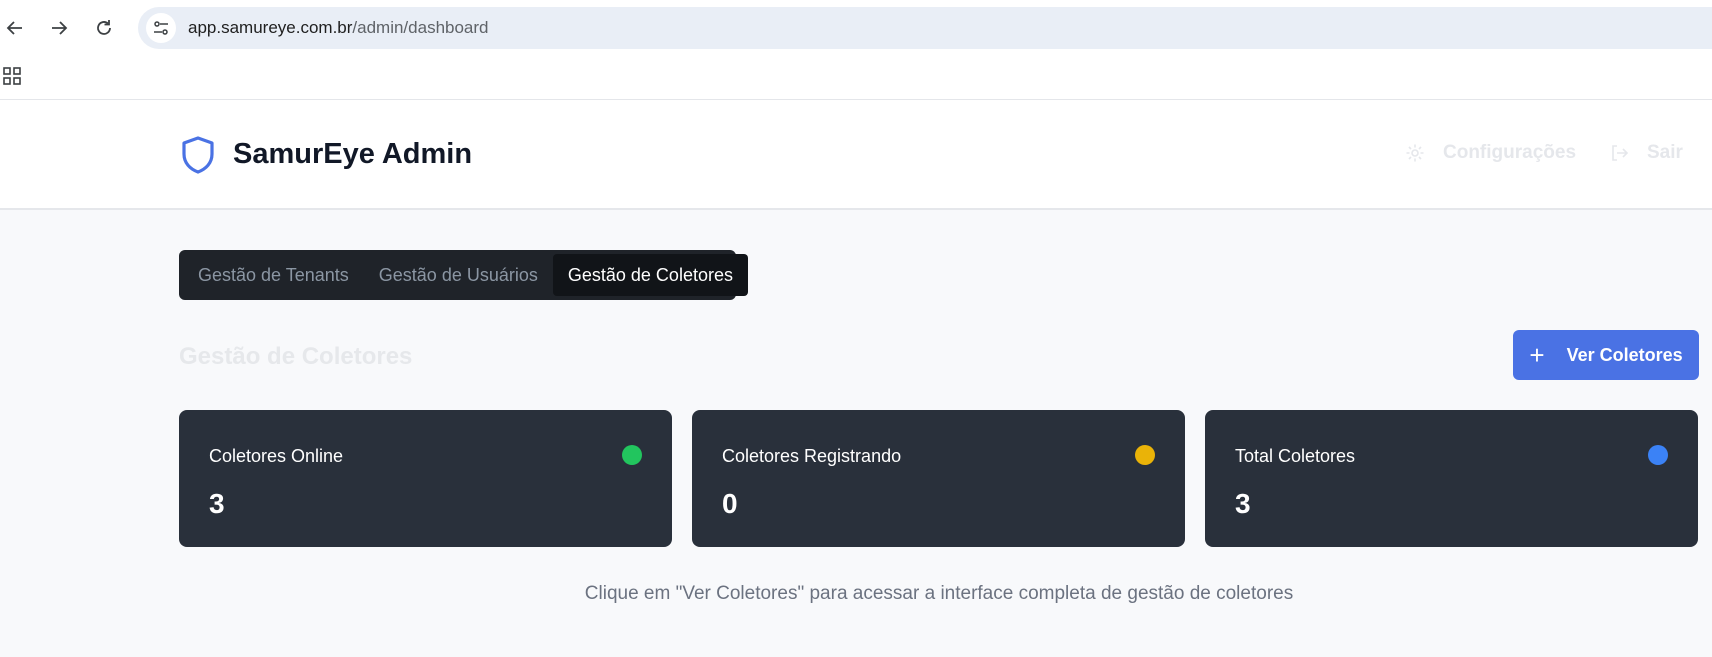 This screenshot has height=657, width=1712. What do you see at coordinates (1295, 456) in the screenshot?
I see `stat-card-label: Total Coletores` at bounding box center [1295, 456].